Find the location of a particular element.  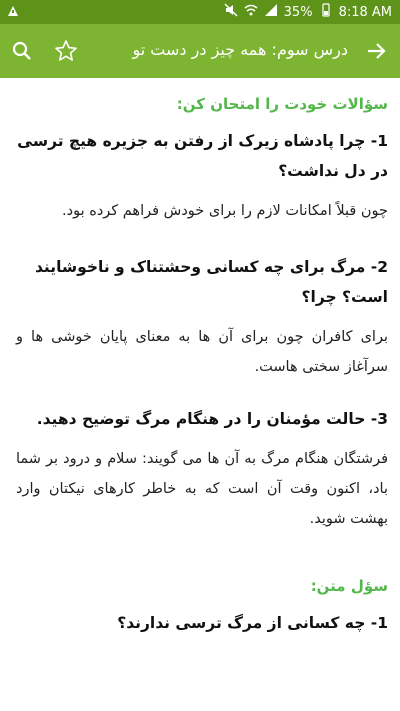

app-notification-icon is located at coordinates (13, 13).